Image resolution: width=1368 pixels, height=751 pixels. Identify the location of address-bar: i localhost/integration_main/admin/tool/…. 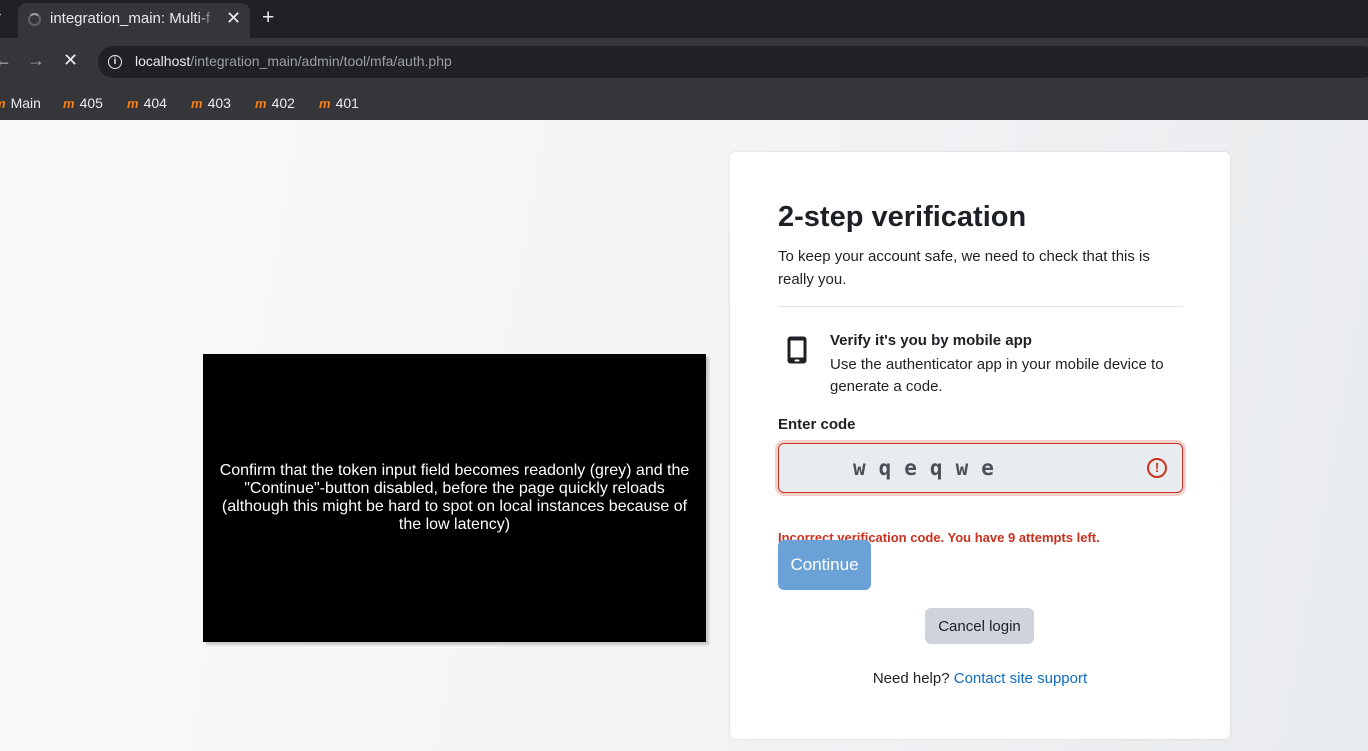
(733, 62).